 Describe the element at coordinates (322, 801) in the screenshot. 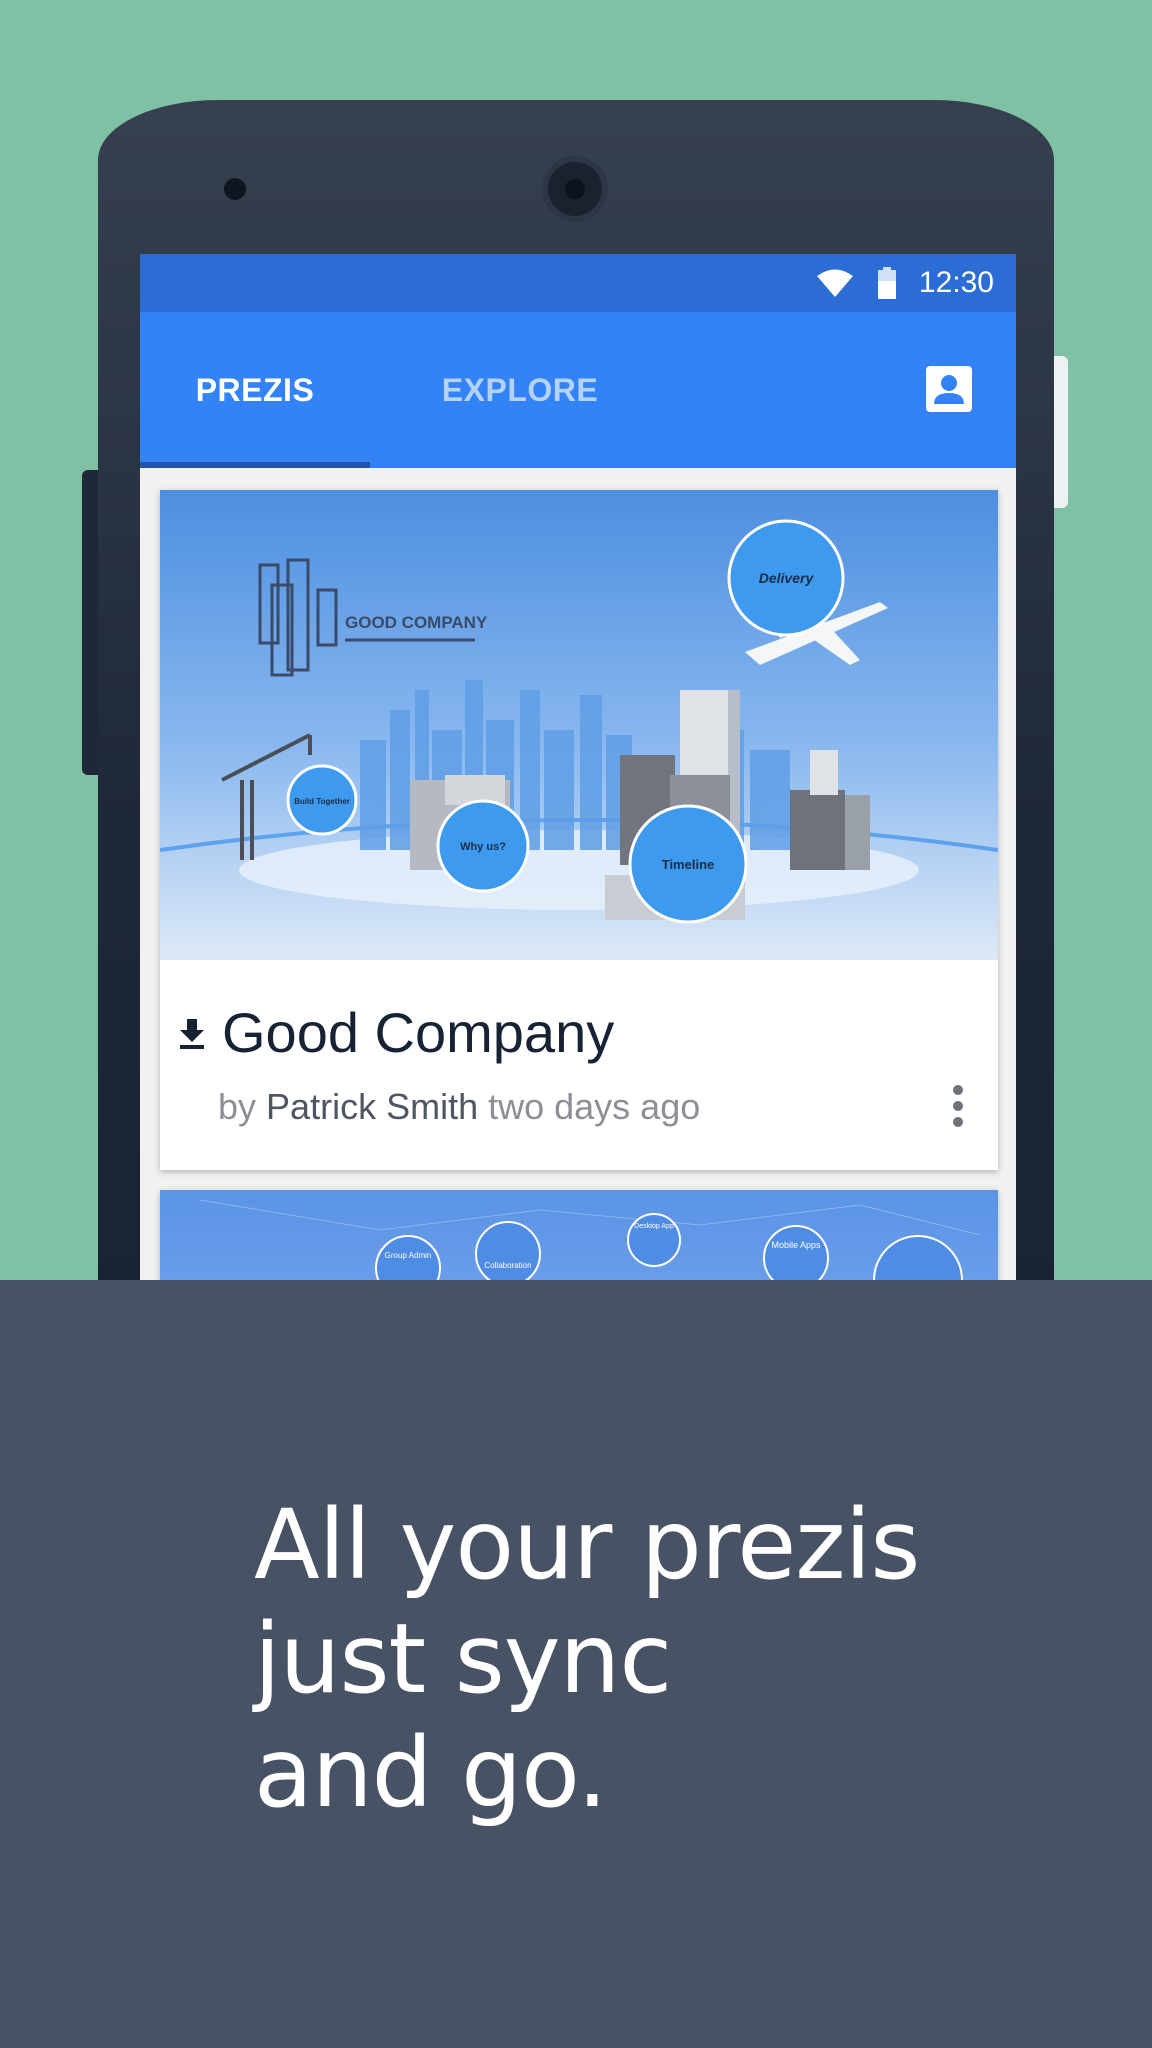

I see `thumbnail-build-label: Build Together` at that location.